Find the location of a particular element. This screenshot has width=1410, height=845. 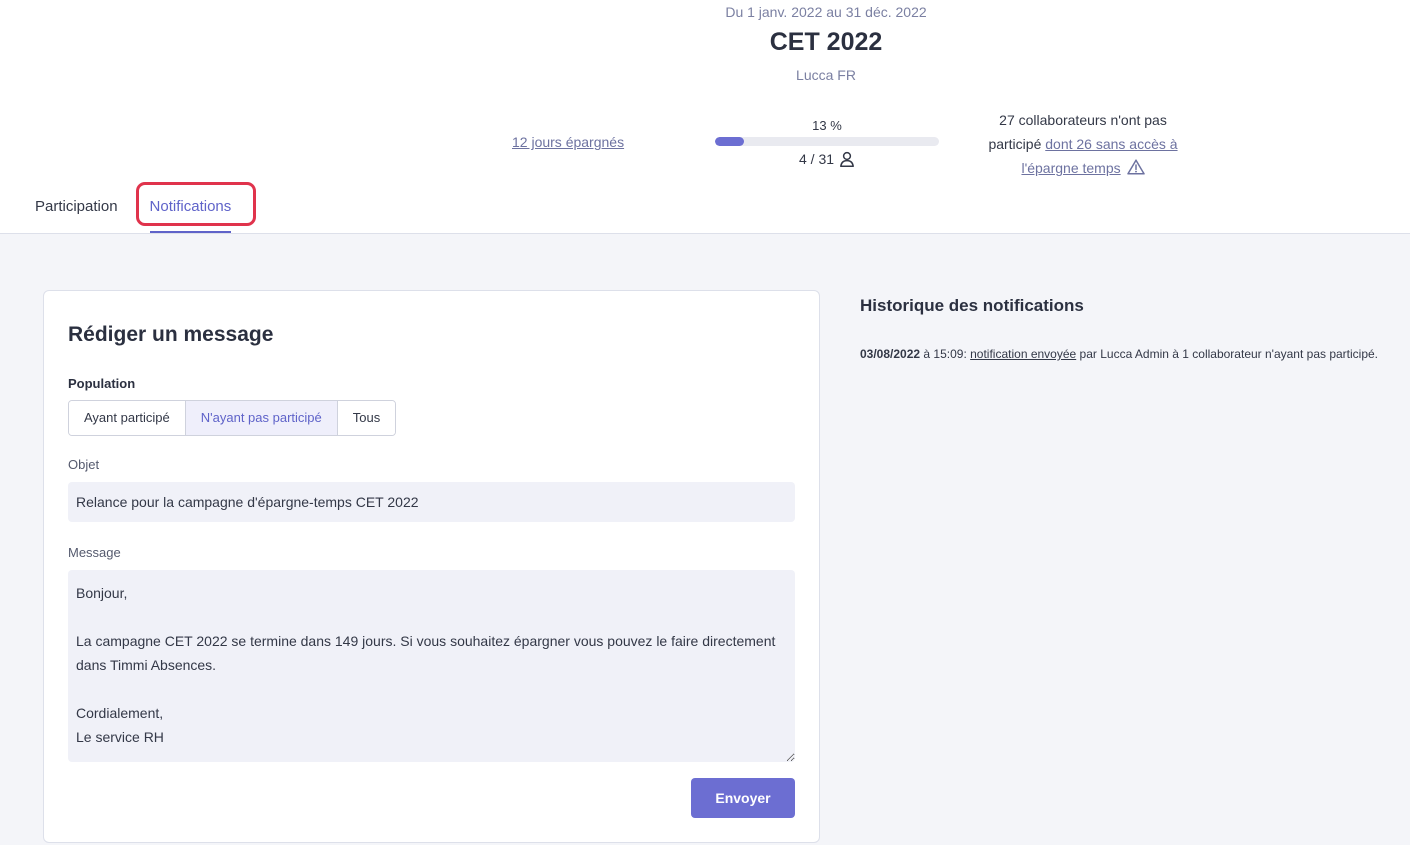

population-option-participated: Ayant participé is located at coordinates (127, 418).